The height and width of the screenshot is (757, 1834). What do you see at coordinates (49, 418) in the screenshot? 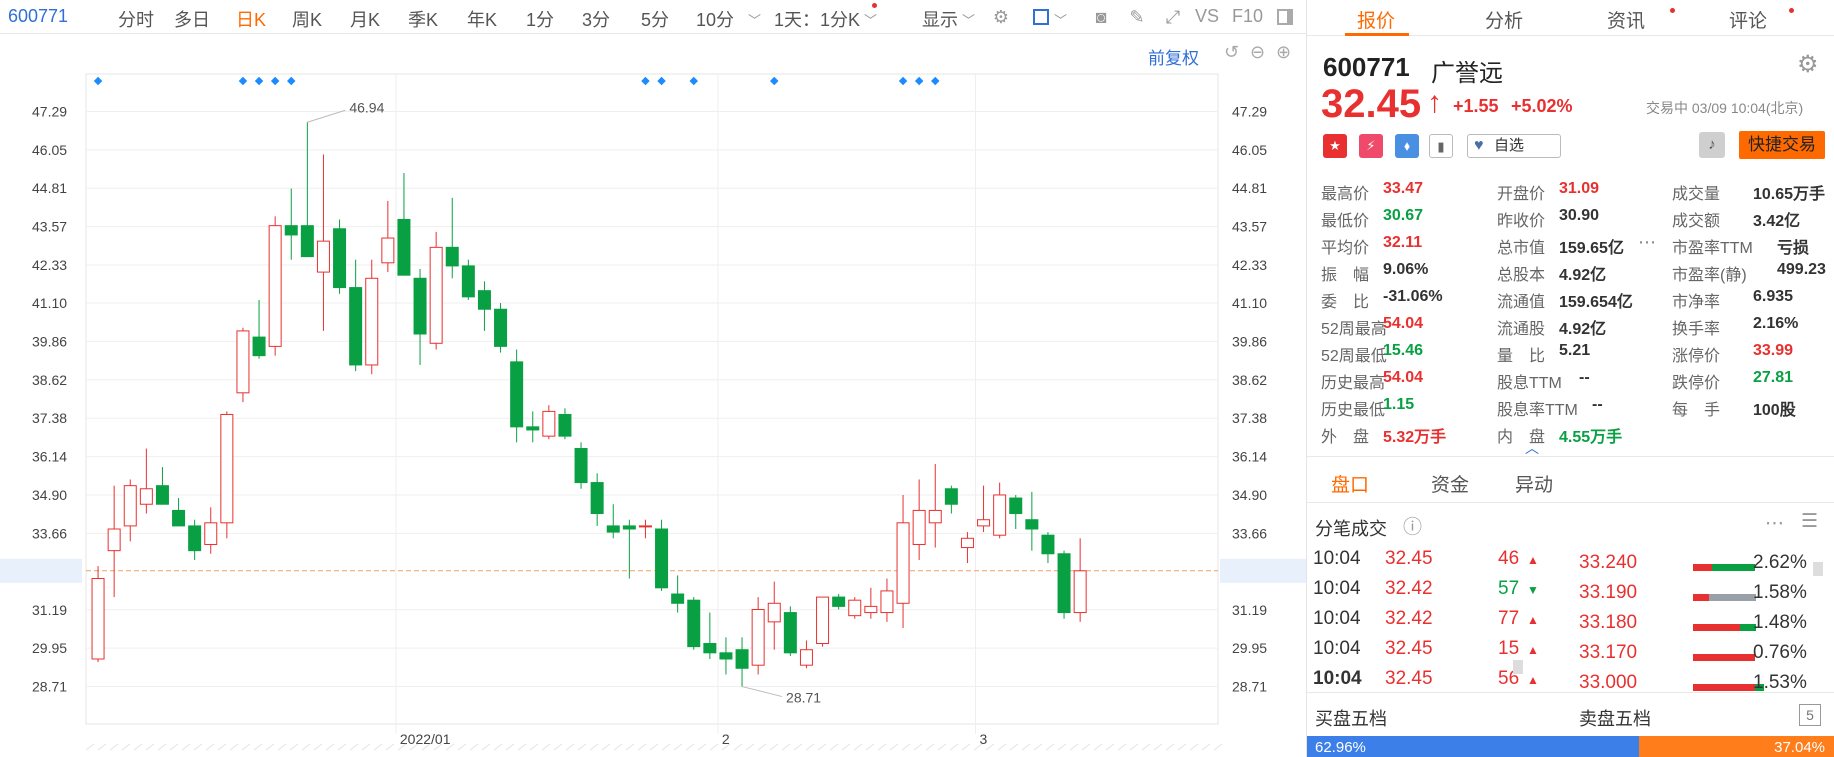
I see `y-tick-label-left: 37.38` at bounding box center [49, 418].